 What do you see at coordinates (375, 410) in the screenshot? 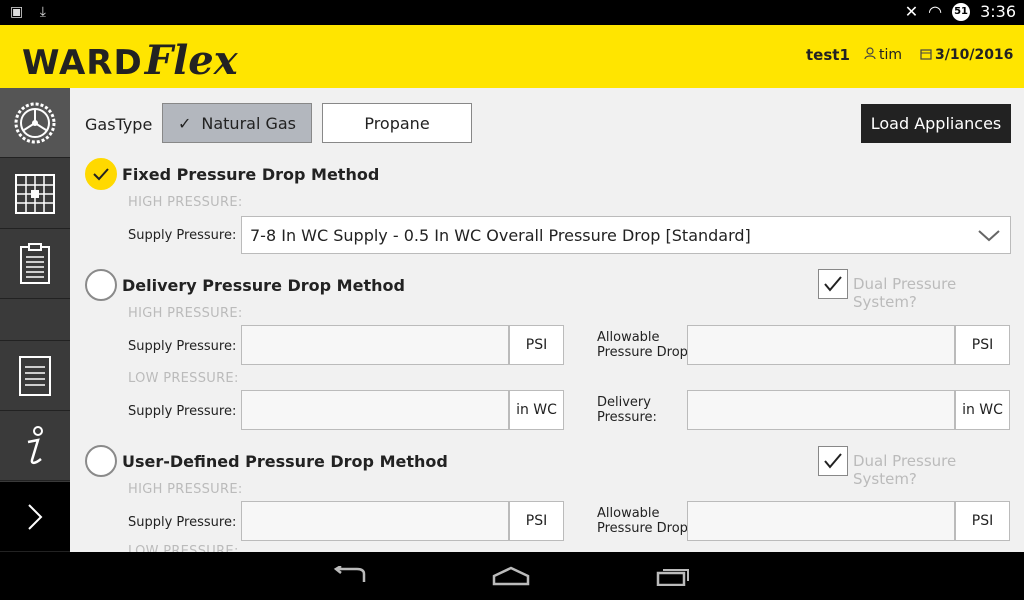
I see `delivery-low-supply-input` at bounding box center [375, 410].